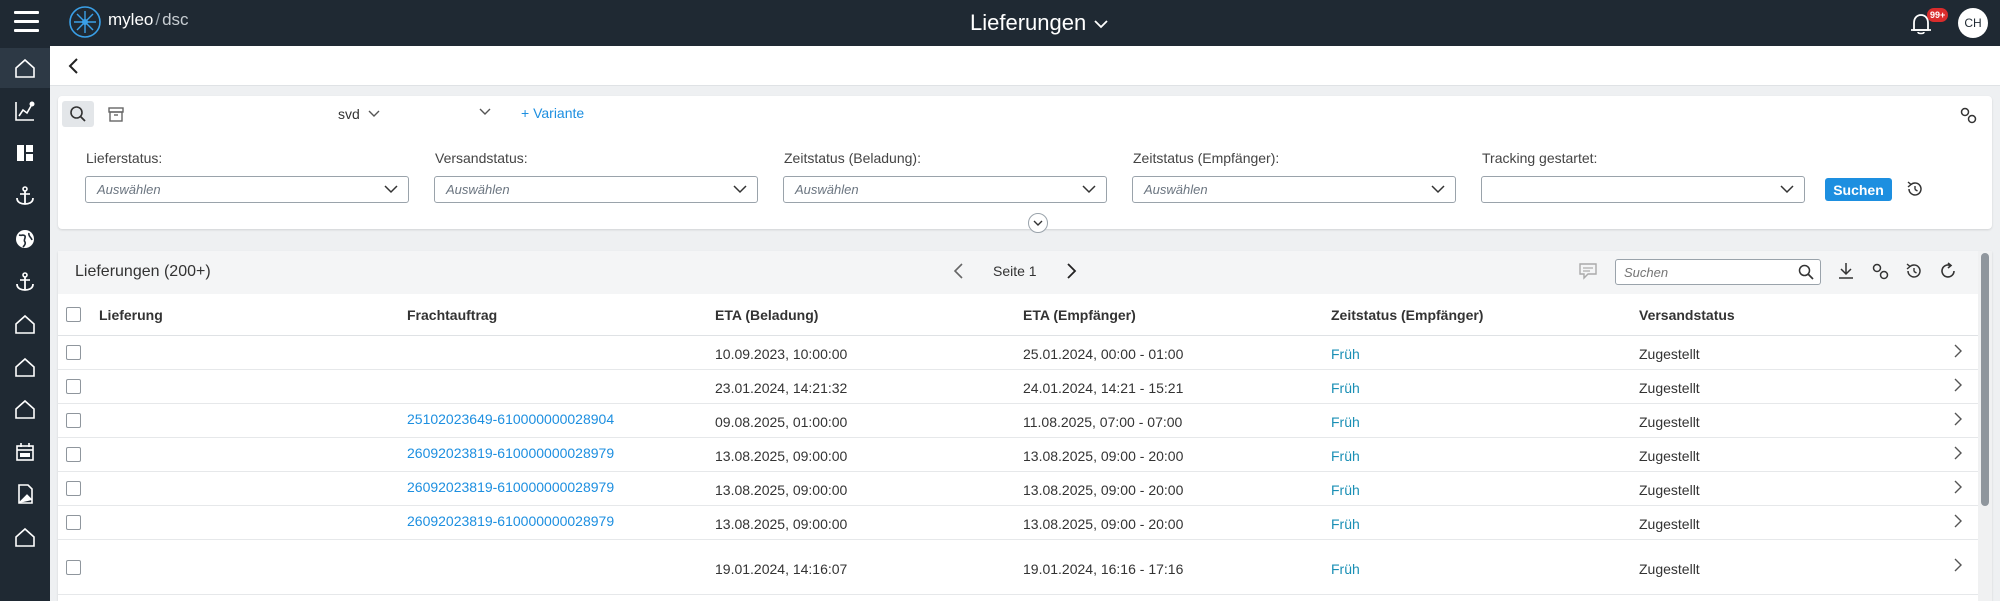  I want to click on user-avatar: CH, so click(1973, 23).